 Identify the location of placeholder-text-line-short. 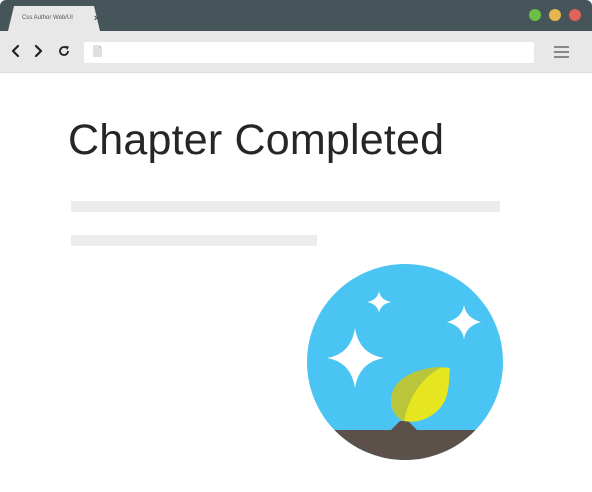
(194, 240).